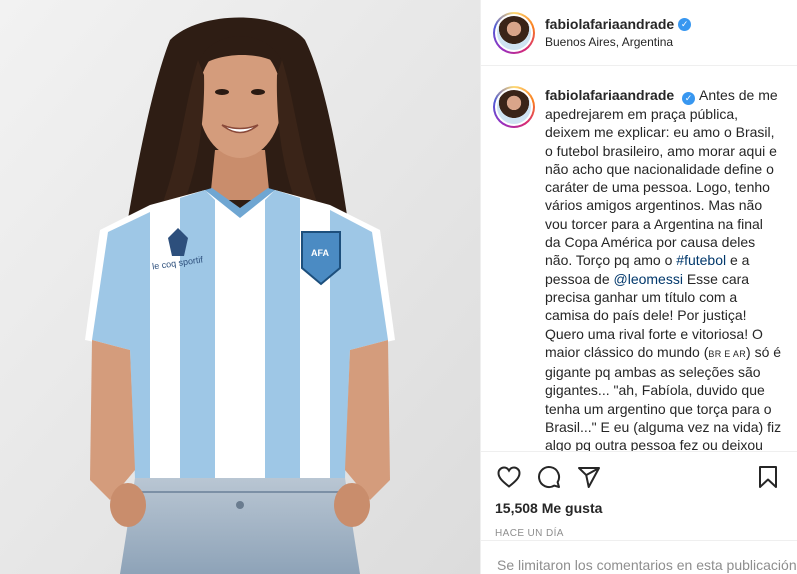 The width and height of the screenshot is (797, 574). I want to click on location-link: Buenos Aires, Argentina, so click(618, 42).